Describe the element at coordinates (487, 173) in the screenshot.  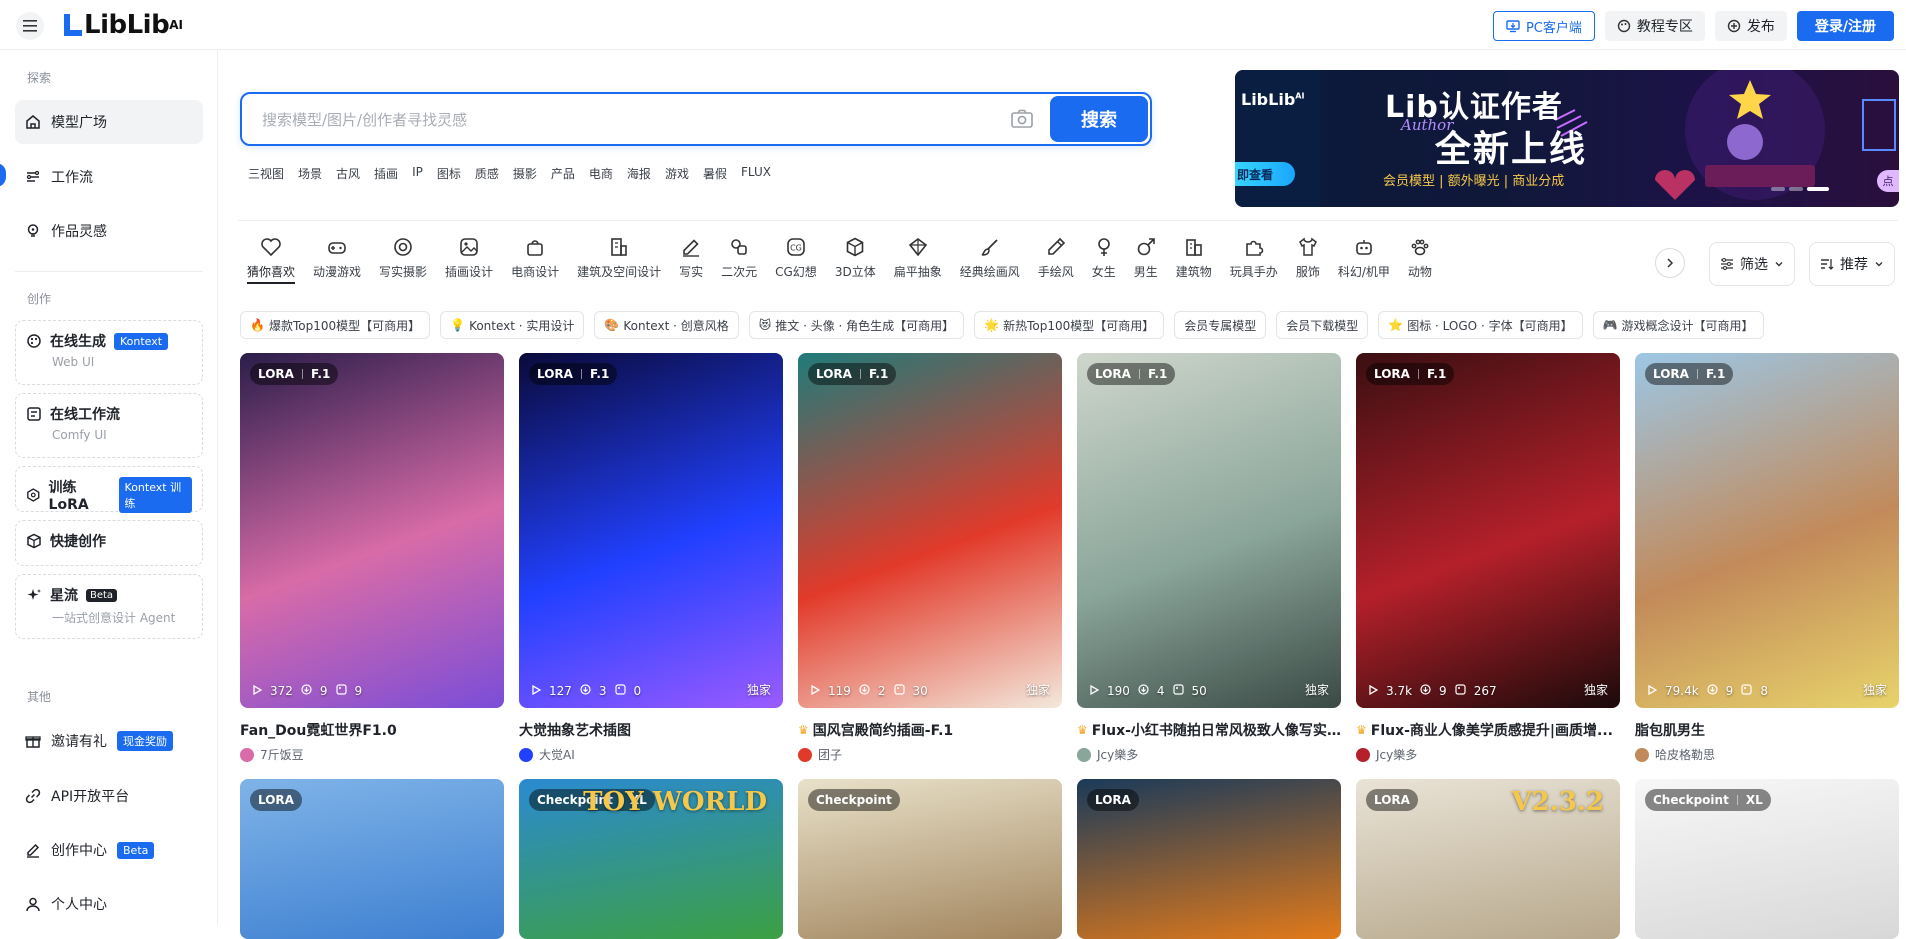
I see `hot-tag: 质感` at that location.